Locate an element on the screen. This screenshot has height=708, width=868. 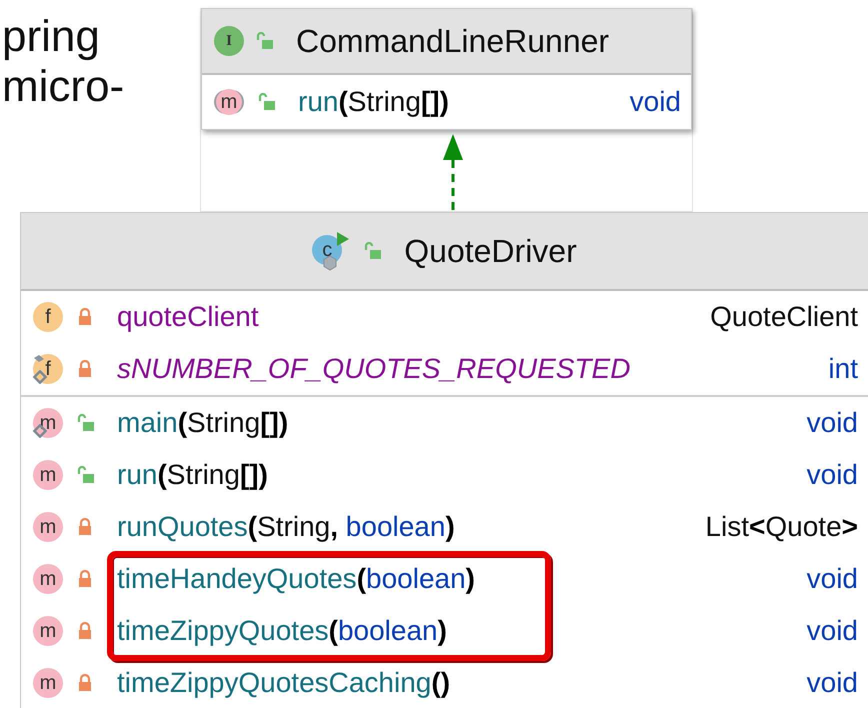
field-name: quoteClient is located at coordinates (188, 317).